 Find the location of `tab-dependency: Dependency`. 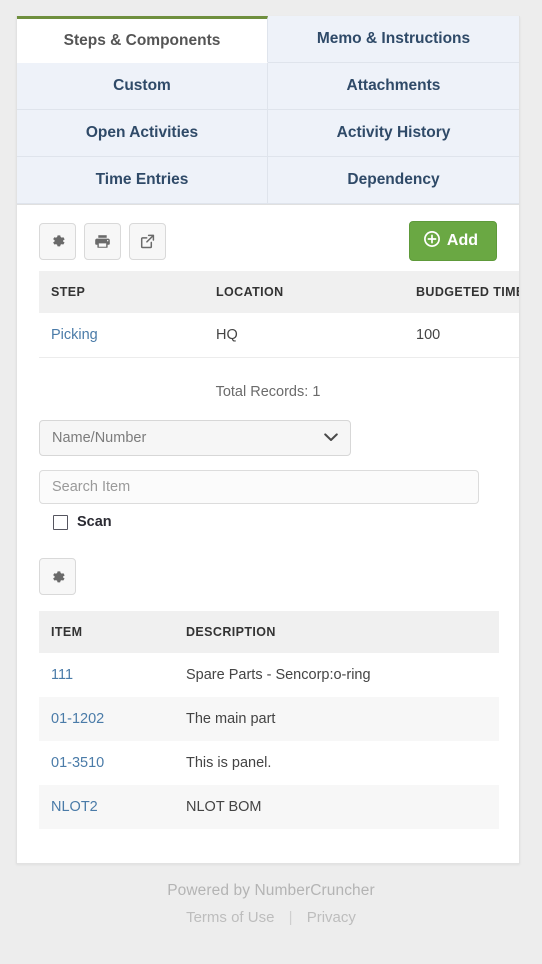

tab-dependency: Dependency is located at coordinates (393, 180).